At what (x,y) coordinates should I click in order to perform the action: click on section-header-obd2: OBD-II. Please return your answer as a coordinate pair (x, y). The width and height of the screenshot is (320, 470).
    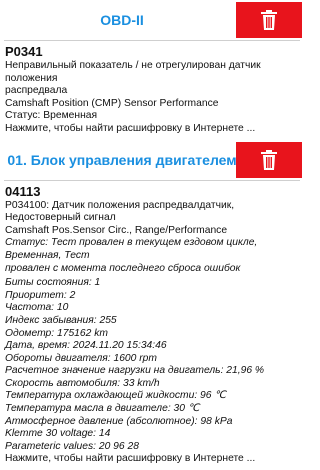
    Looking at the image, I should click on (152, 20).